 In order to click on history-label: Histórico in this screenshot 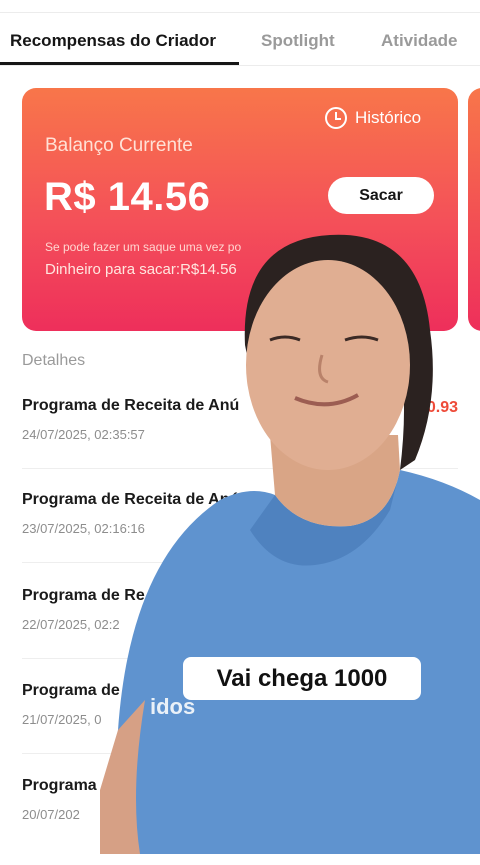, I will do `click(388, 117)`.